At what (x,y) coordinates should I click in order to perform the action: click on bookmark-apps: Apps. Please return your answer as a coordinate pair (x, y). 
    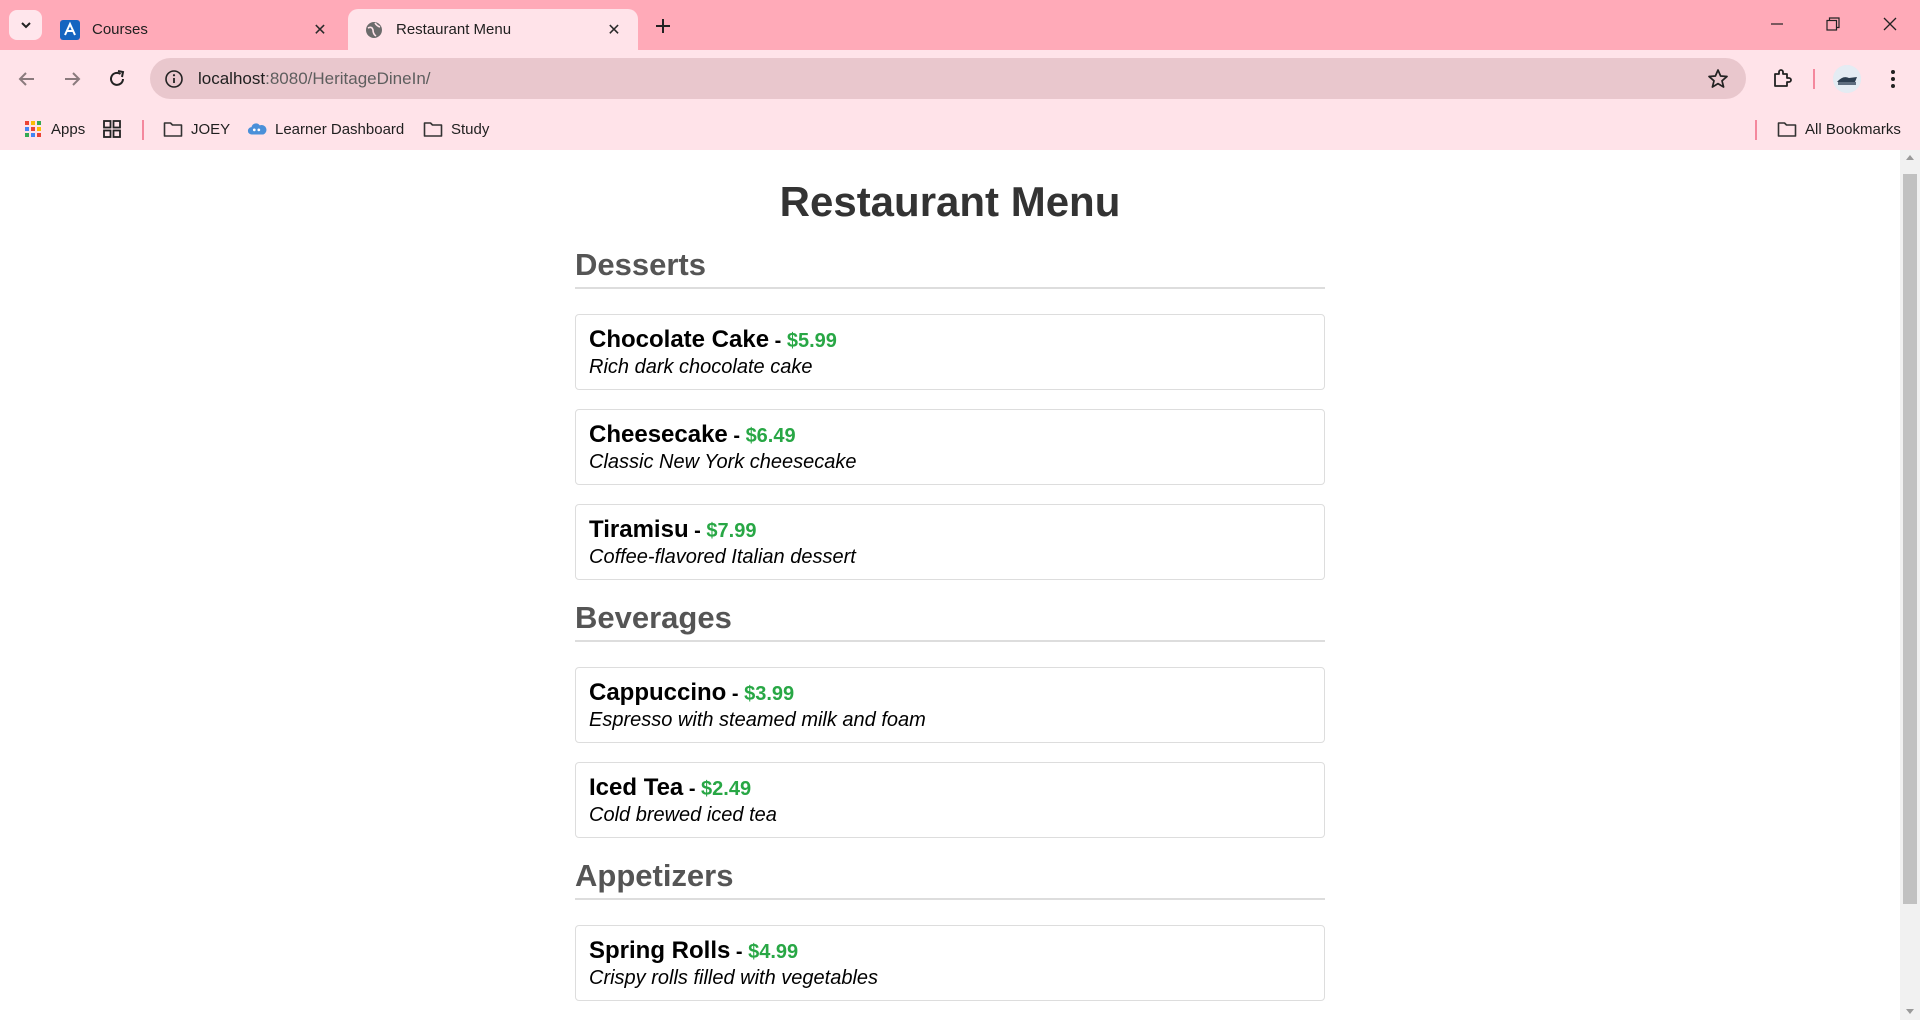
    Looking at the image, I should click on (54, 129).